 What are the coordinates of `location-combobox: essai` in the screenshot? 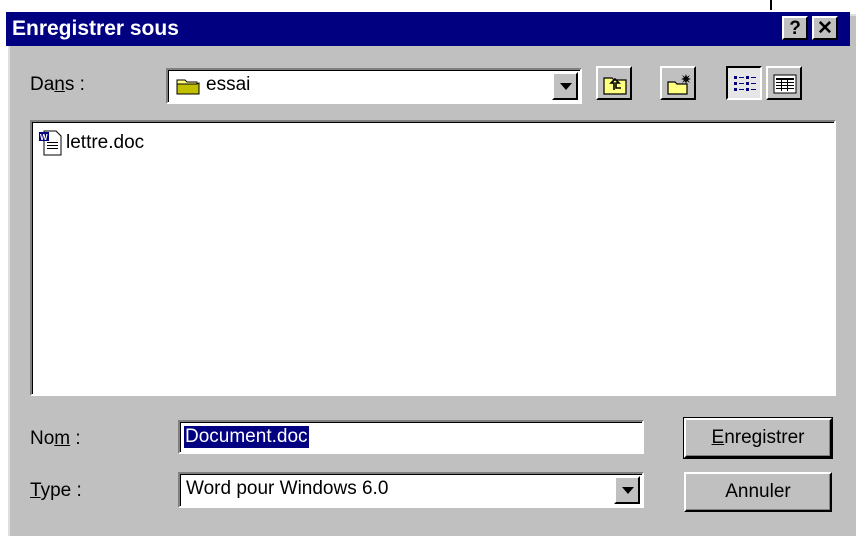 It's located at (374, 86).